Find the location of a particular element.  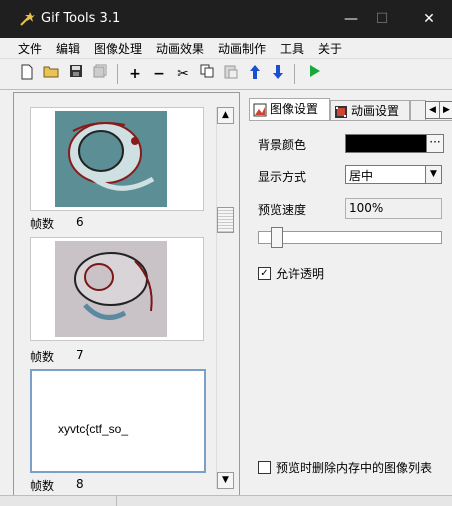

frame-number: 7 is located at coordinates (80, 355).